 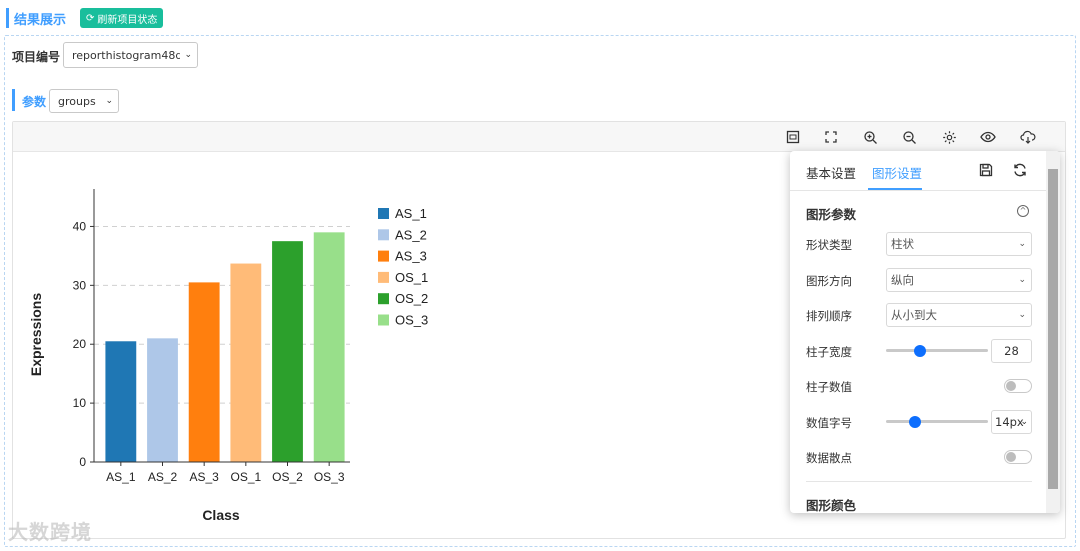 I want to click on x-tick-label: AS_2, so click(x=163, y=477).